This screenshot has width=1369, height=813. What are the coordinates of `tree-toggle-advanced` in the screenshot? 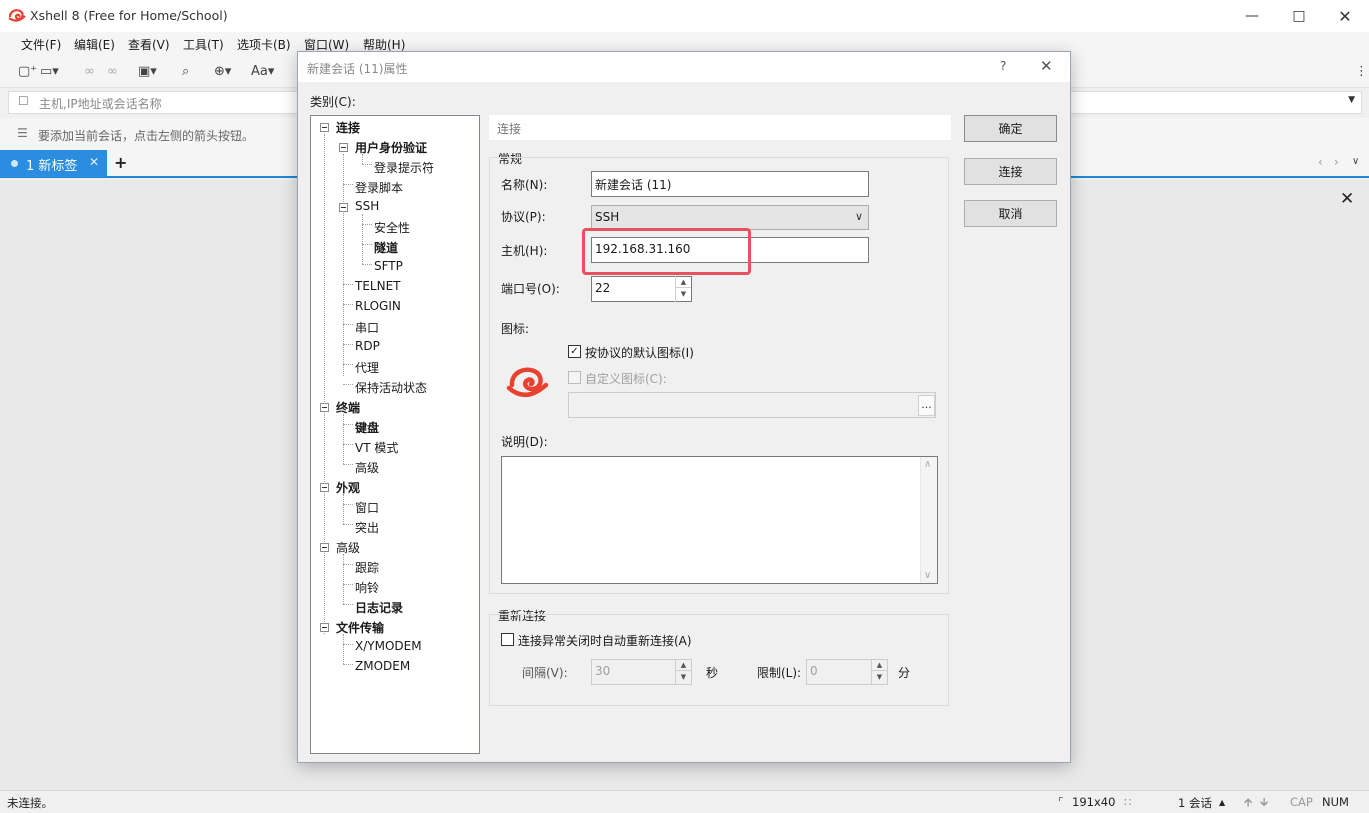 It's located at (324, 547).